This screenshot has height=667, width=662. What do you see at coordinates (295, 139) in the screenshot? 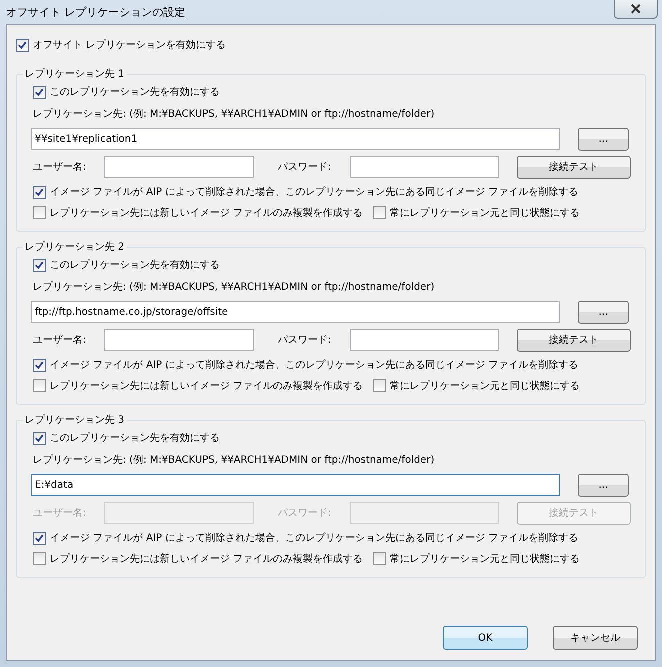
I see `path-field: ¥¥site1¥replication1` at bounding box center [295, 139].